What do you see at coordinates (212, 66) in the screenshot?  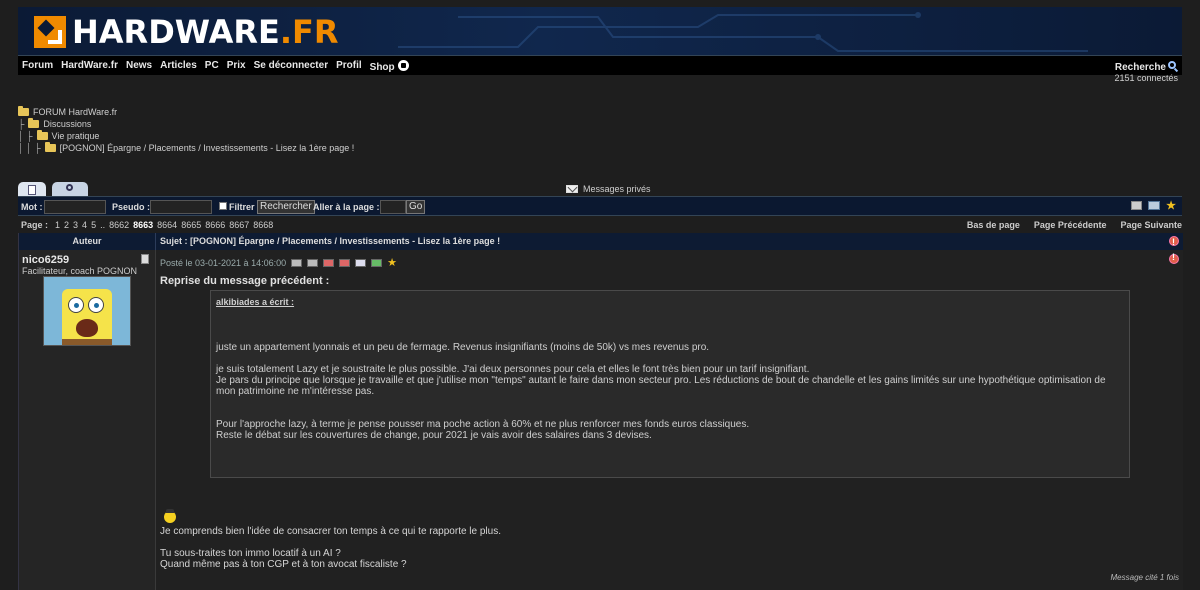 I see `nav-pc: PC` at bounding box center [212, 66].